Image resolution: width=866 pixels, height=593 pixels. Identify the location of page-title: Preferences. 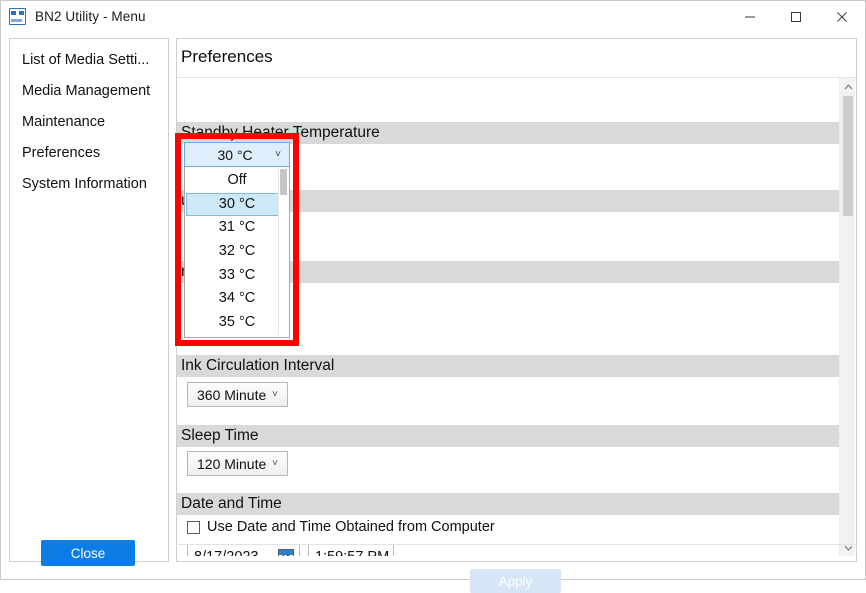
(227, 56).